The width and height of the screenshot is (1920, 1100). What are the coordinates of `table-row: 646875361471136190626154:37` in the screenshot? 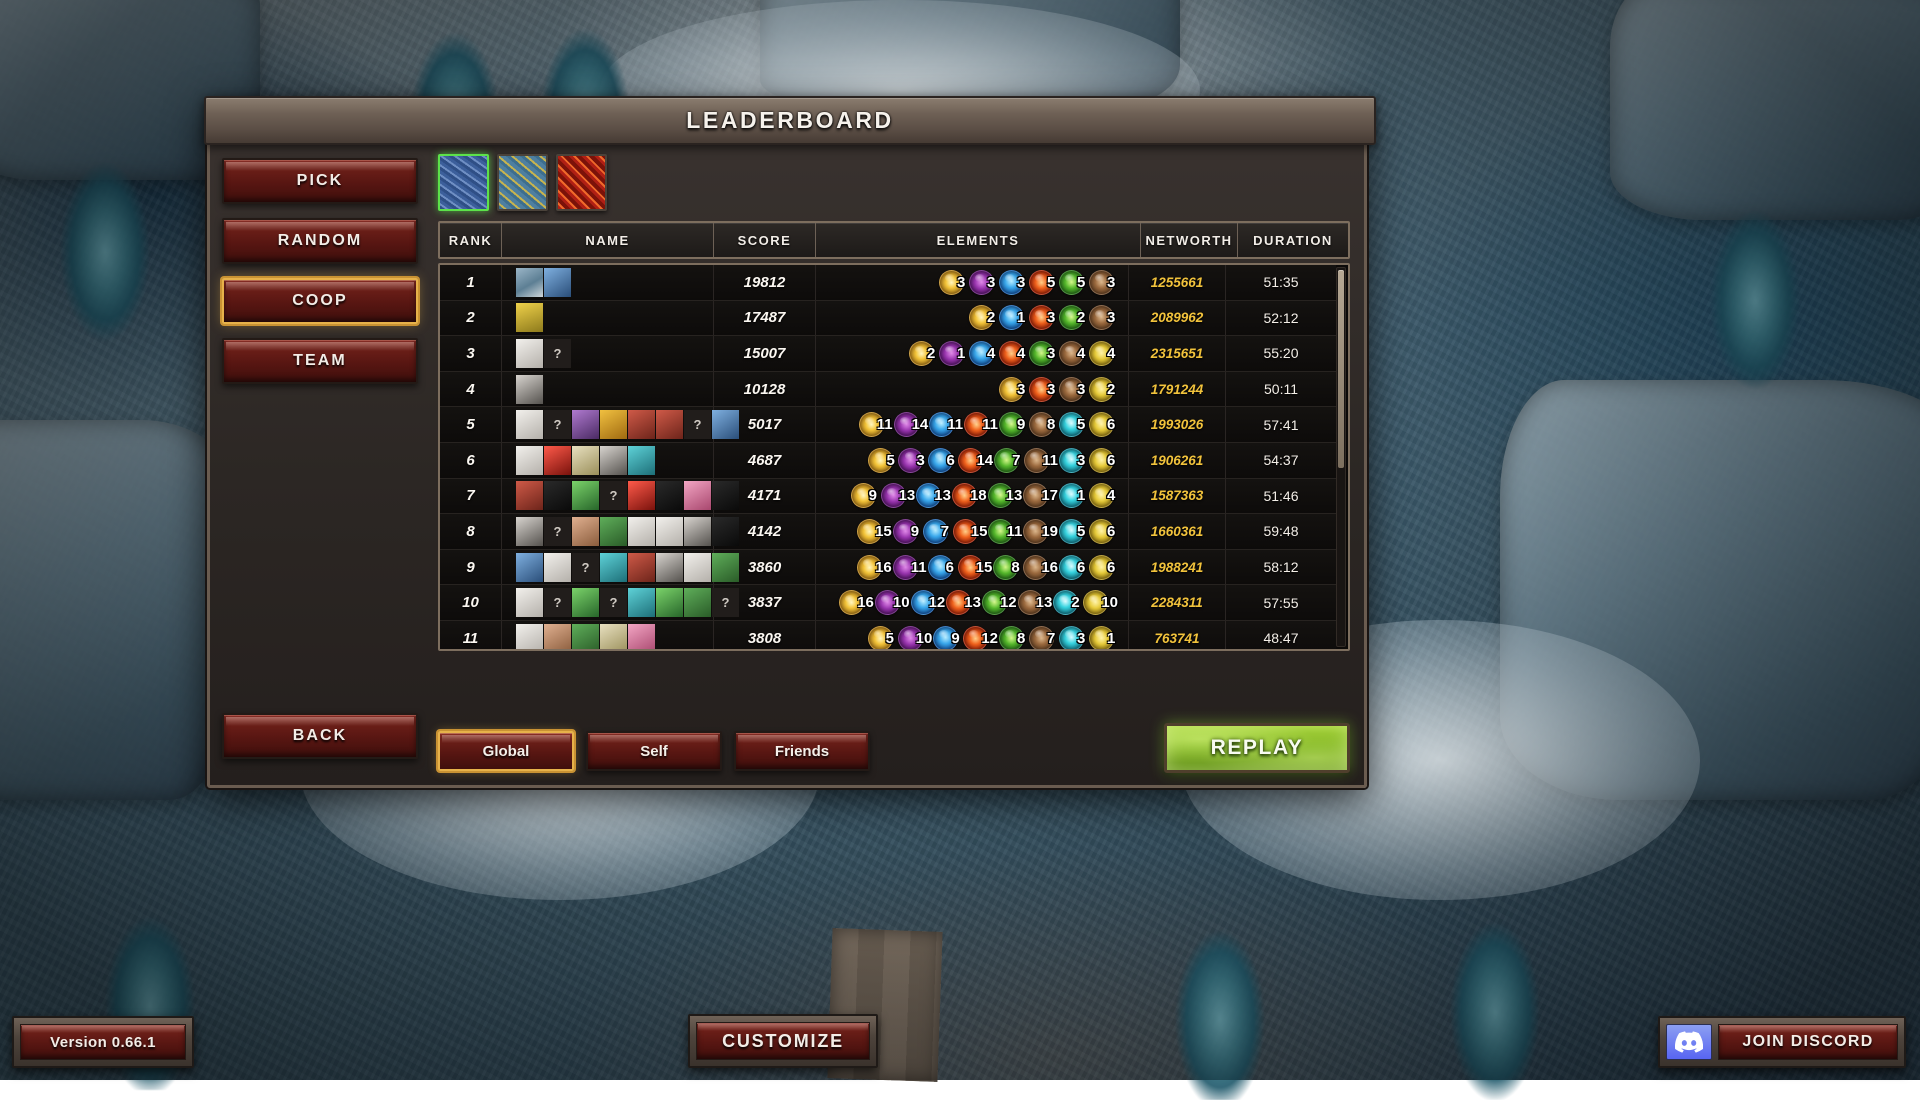 It's located at (888, 461).